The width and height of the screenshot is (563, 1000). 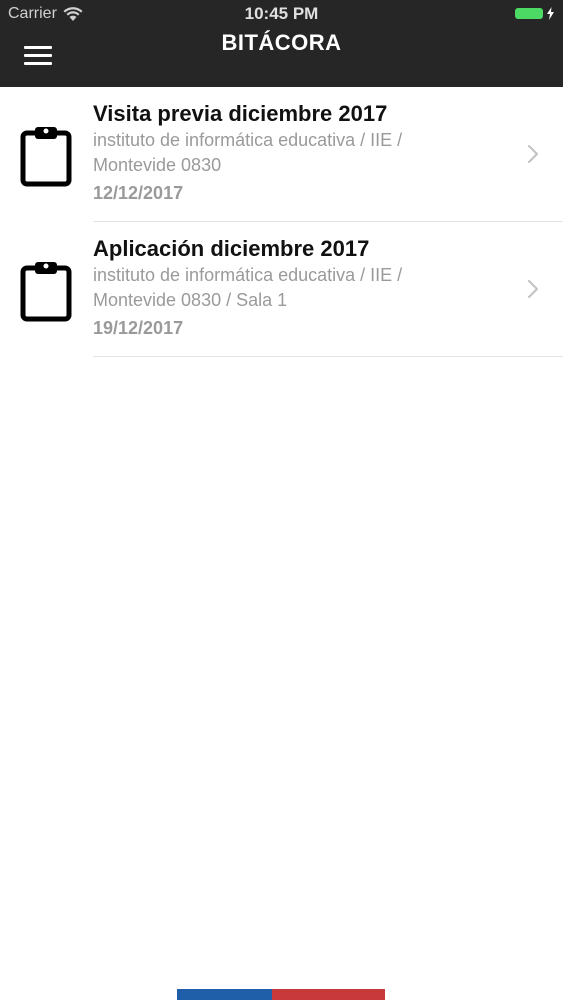 I want to click on bottom-flag-bar, so click(x=281, y=994).